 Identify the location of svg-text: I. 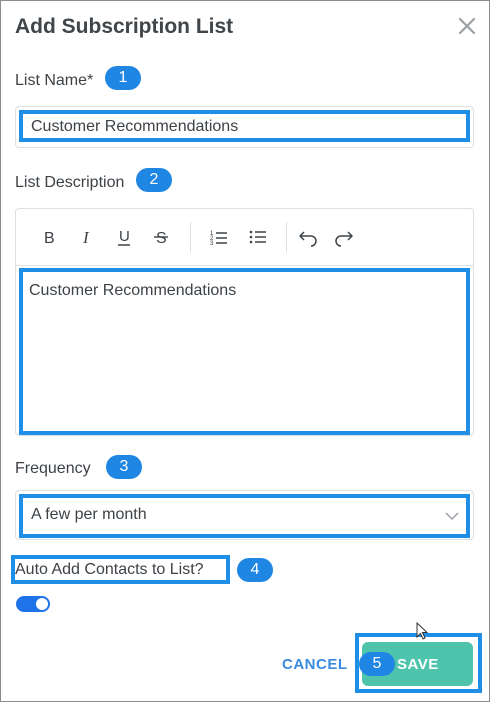
(86, 237).